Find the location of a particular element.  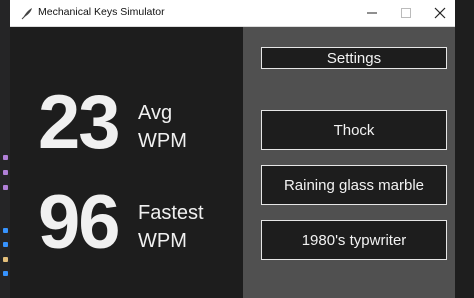

maximize-button is located at coordinates (406, 13).